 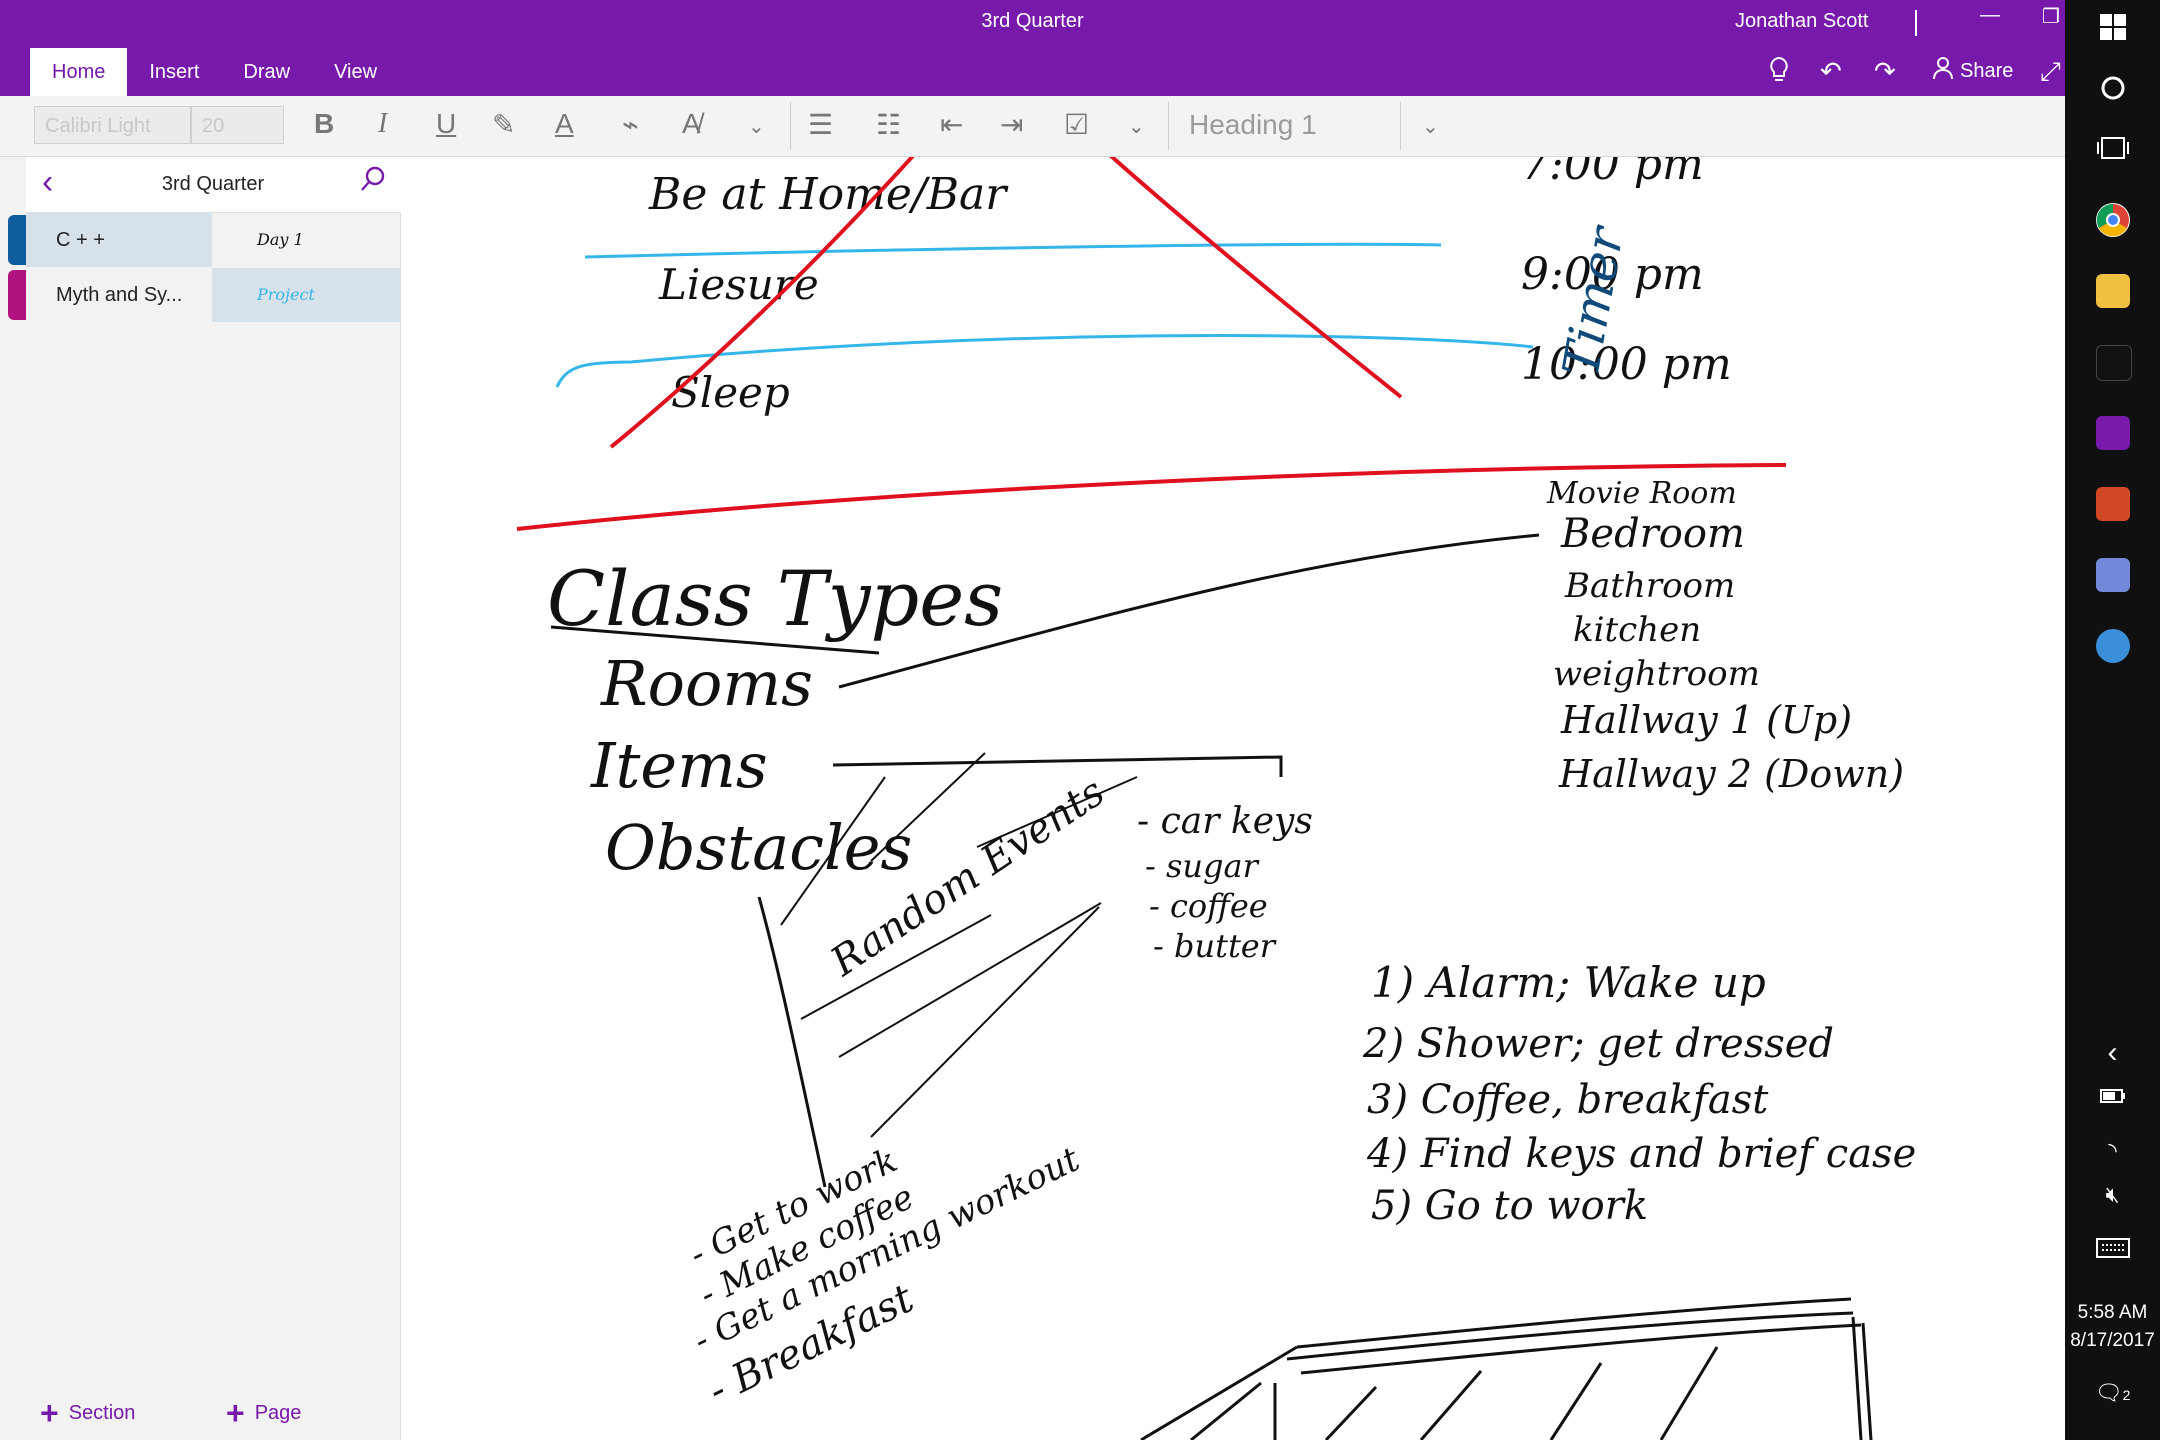 I want to click on notebook-header: ‹ 3rd Quarter, so click(x=213, y=185).